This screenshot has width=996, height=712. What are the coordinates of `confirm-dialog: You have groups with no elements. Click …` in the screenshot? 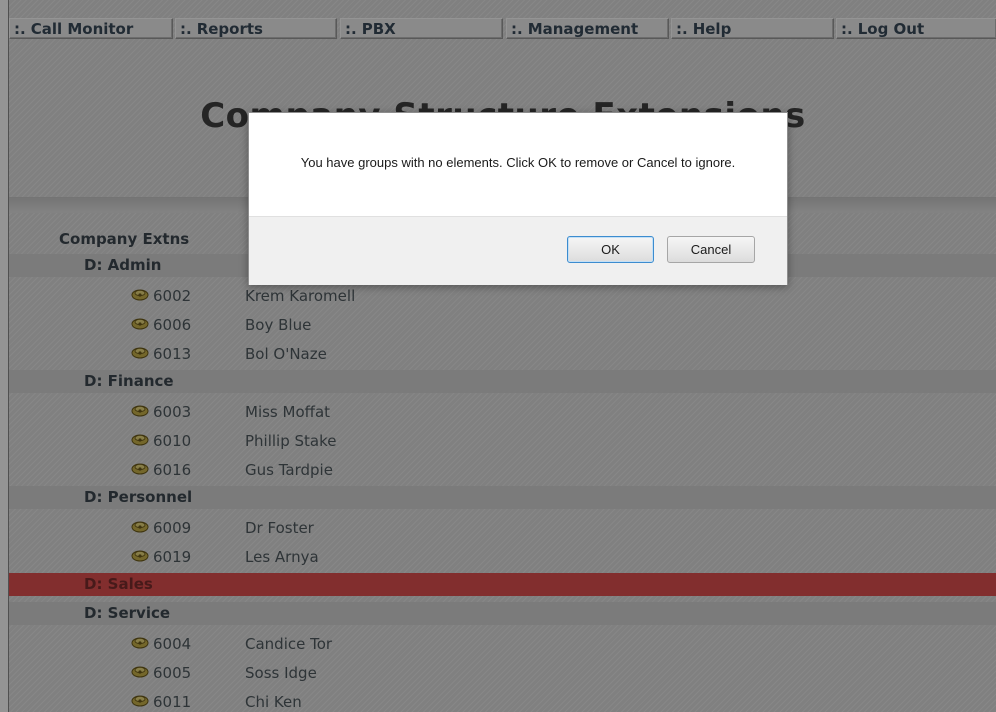 It's located at (518, 198).